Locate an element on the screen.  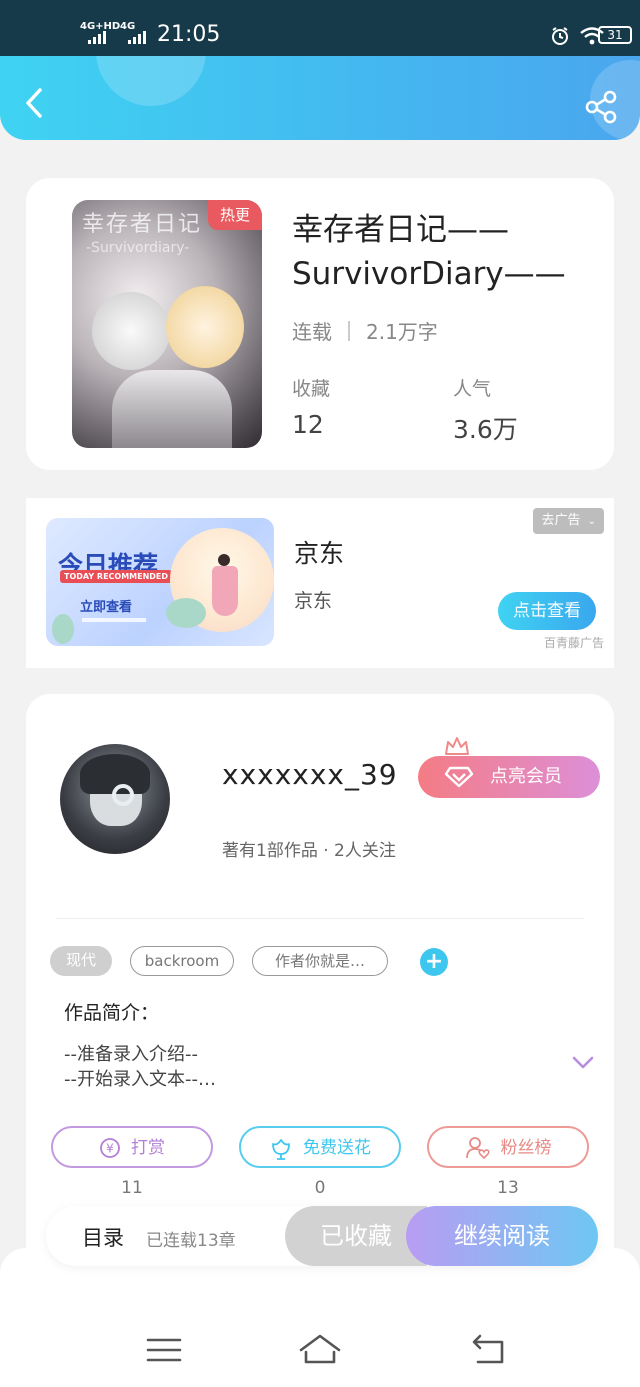
fan-heart-icon is located at coordinates (477, 1148).